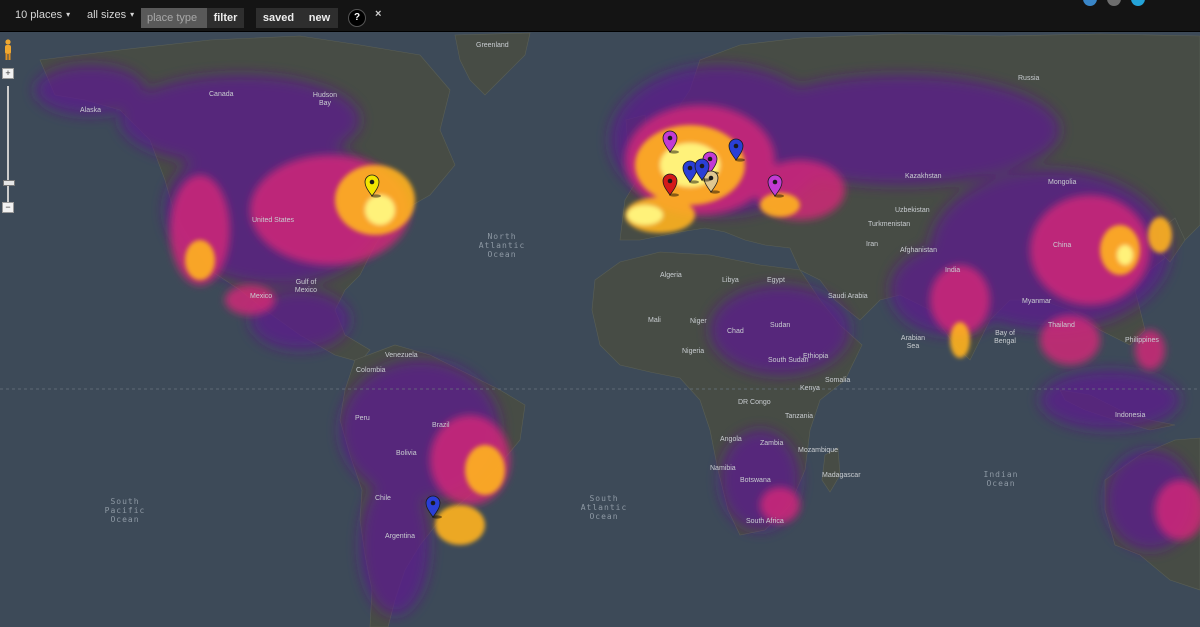 This screenshot has width=1200, height=627. Describe the element at coordinates (8, 73) in the screenshot. I see `zoom-in-button: +` at that location.